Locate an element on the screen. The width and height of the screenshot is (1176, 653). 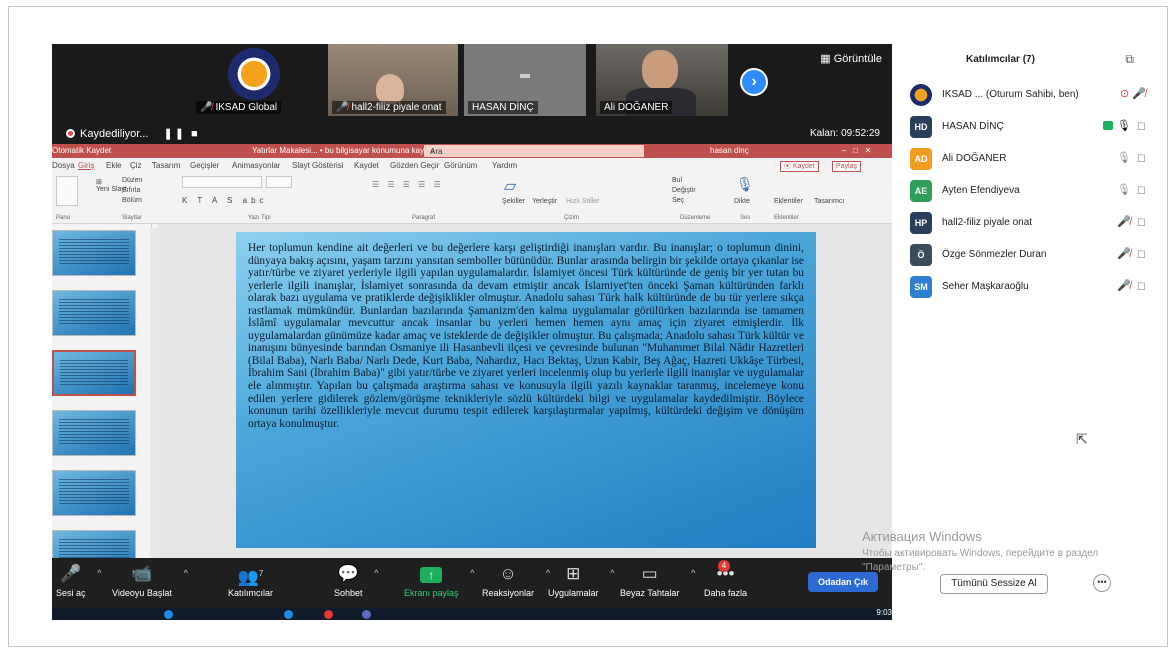
reset-button: Sıfırla is located at coordinates (132, 191).